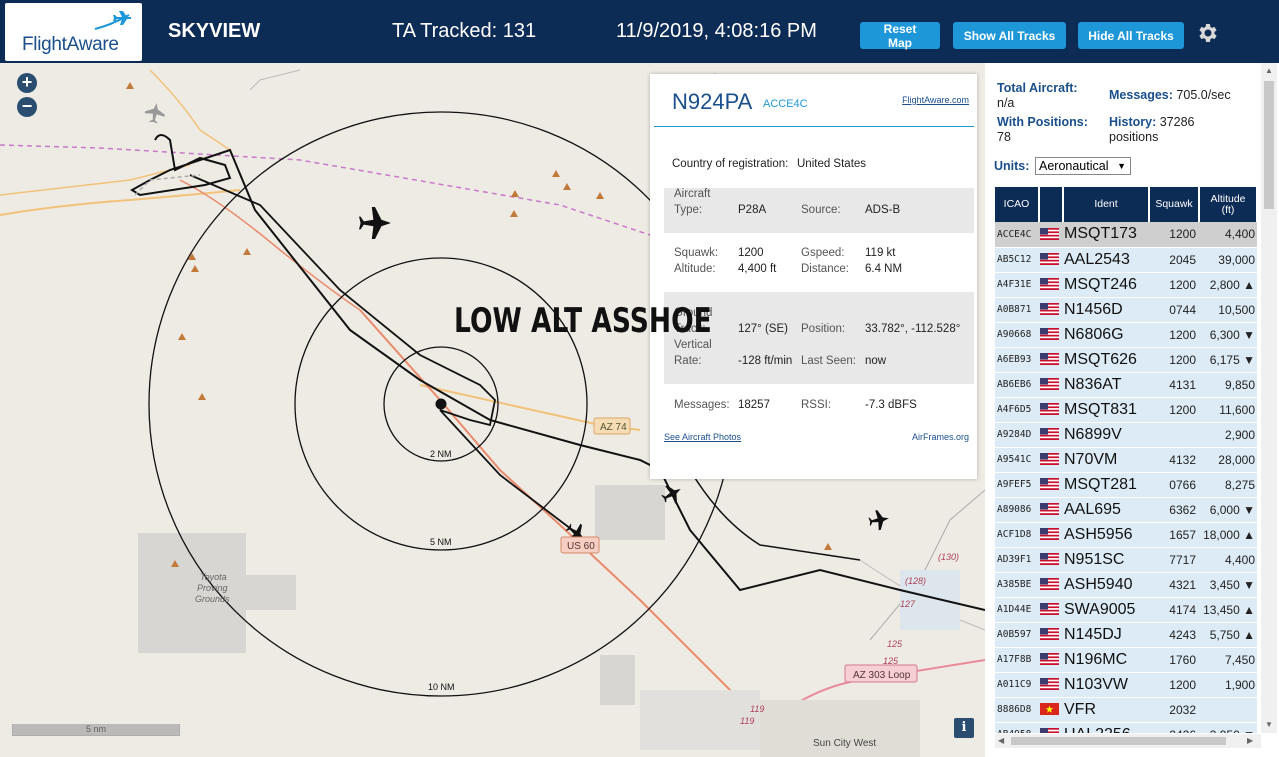 The height and width of the screenshot is (757, 1279). Describe the element at coordinates (1174, 660) in the screenshot. I see `cell-squawk: 1760` at that location.